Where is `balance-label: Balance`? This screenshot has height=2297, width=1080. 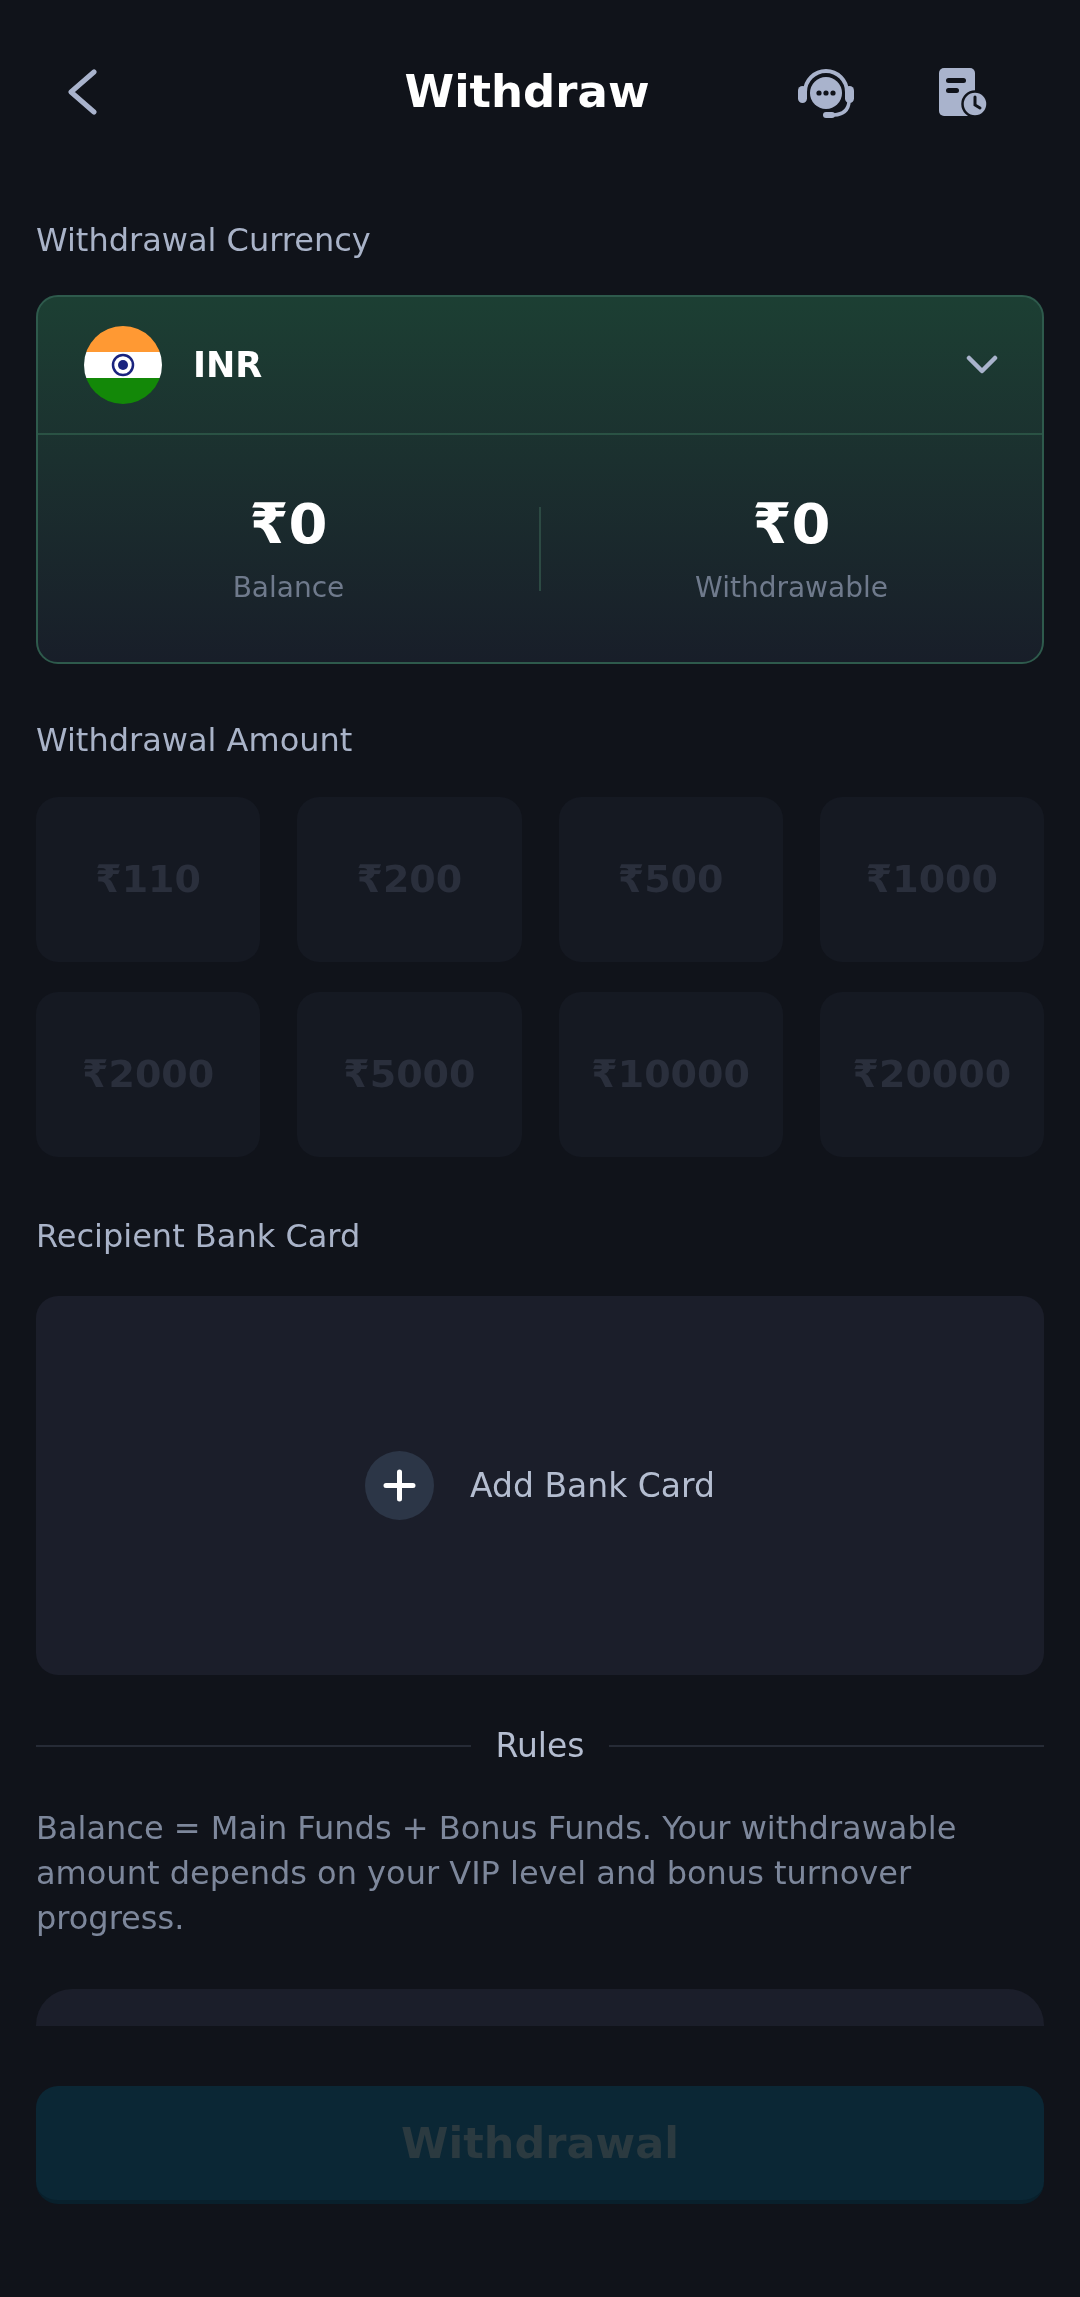 balance-label: Balance is located at coordinates (288, 588).